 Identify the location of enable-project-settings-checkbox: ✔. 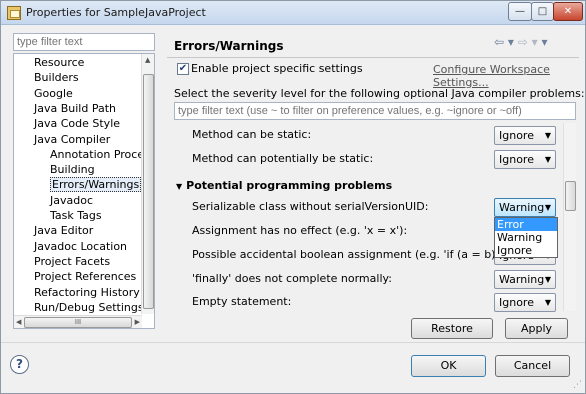
(183, 69).